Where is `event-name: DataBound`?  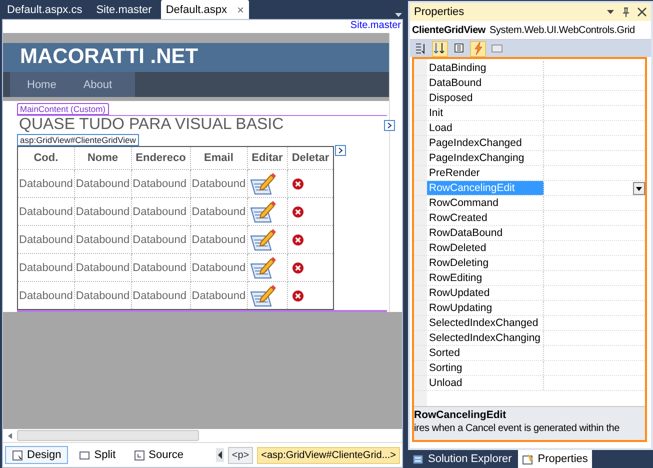 event-name: DataBound is located at coordinates (485, 83).